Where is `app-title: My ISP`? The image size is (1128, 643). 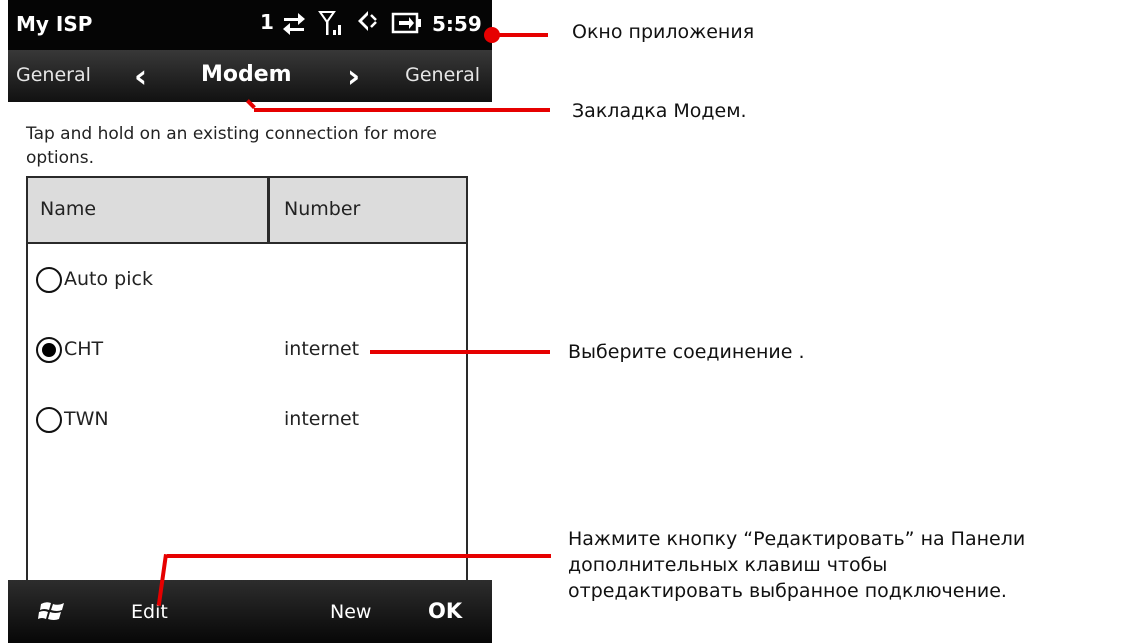
app-title: My ISP is located at coordinates (54, 24).